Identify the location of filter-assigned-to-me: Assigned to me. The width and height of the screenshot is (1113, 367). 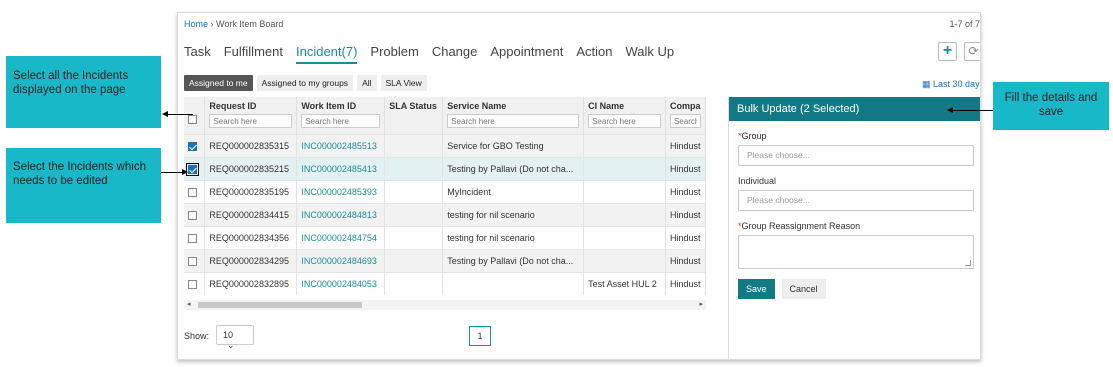
(218, 83).